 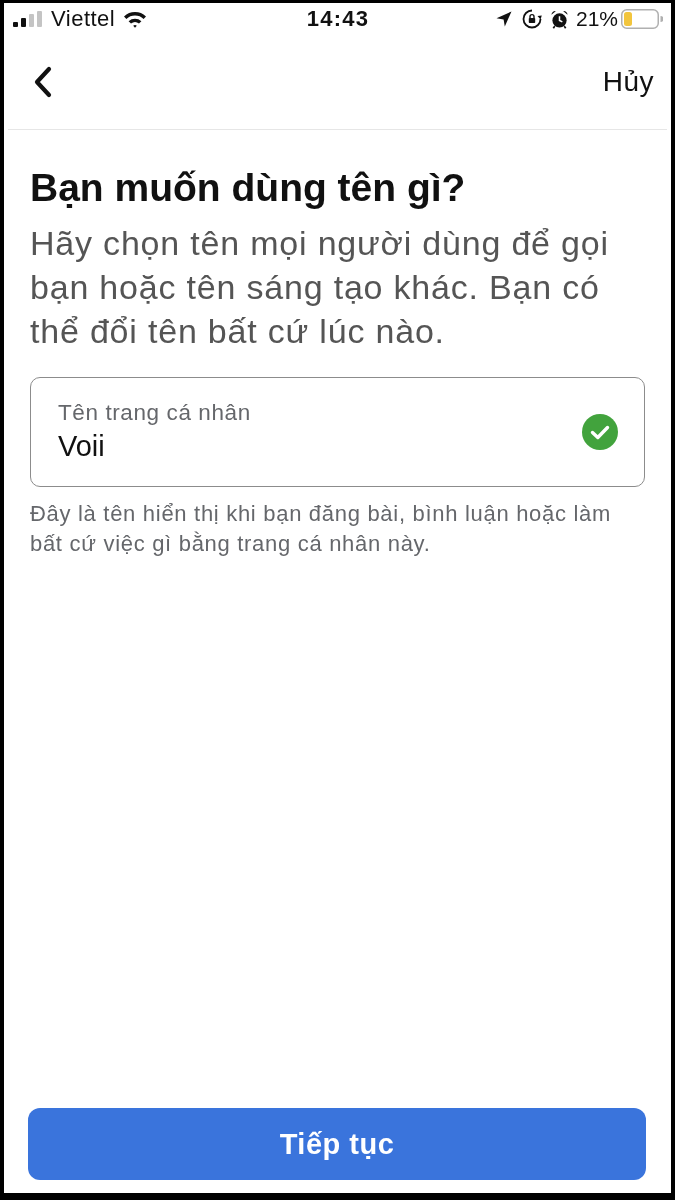 I want to click on wifi-icon, so click(x=135, y=19).